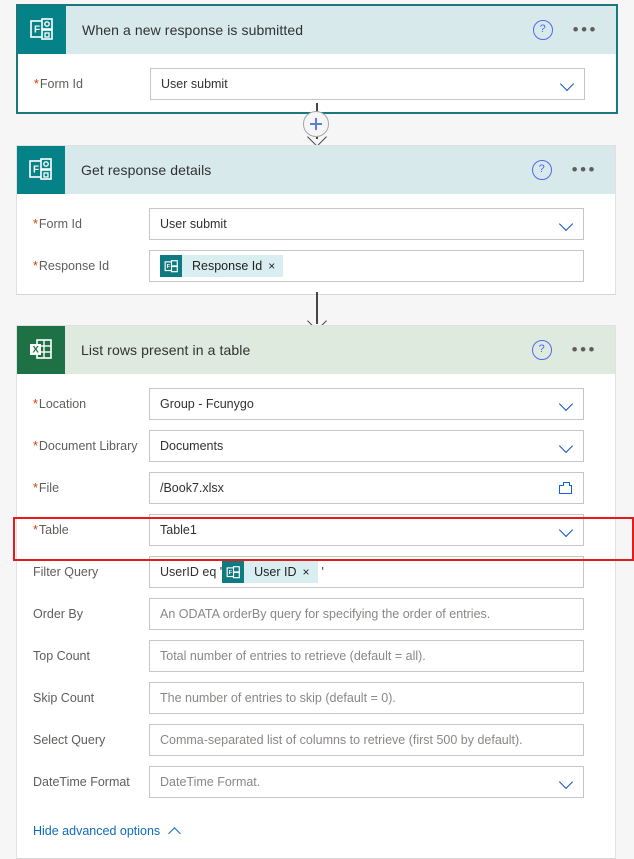 This screenshot has height=859, width=634. Describe the element at coordinates (316, 350) in the screenshot. I see `card-header-list-rows: X List rows present in a table ? •••` at that location.